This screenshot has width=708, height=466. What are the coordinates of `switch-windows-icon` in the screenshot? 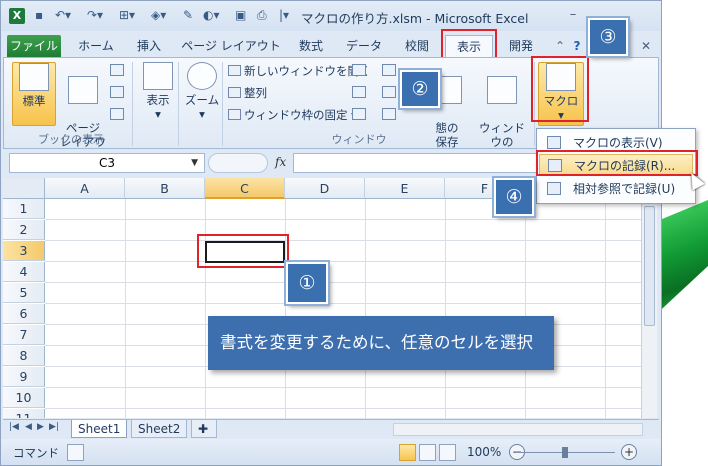 It's located at (502, 90).